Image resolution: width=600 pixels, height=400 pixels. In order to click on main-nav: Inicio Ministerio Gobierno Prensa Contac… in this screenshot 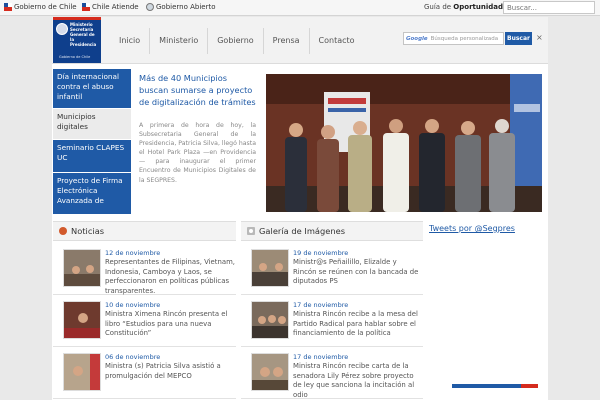, I will do `click(237, 41)`.